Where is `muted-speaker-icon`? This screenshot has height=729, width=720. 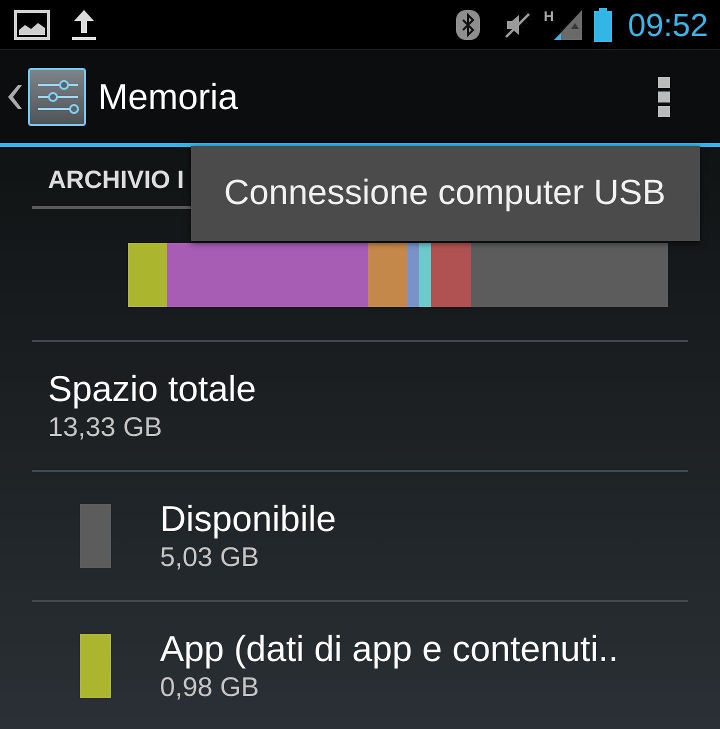
muted-speaker-icon is located at coordinates (517, 25).